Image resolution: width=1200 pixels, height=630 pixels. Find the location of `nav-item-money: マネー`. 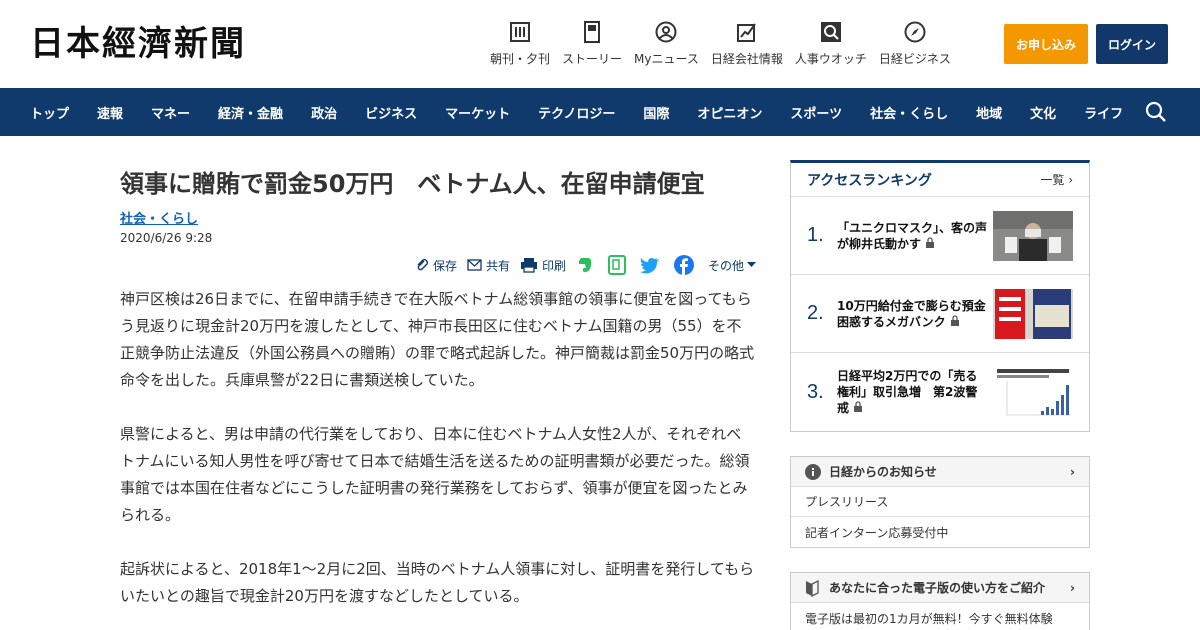

nav-item-money: マネー is located at coordinates (170, 112).